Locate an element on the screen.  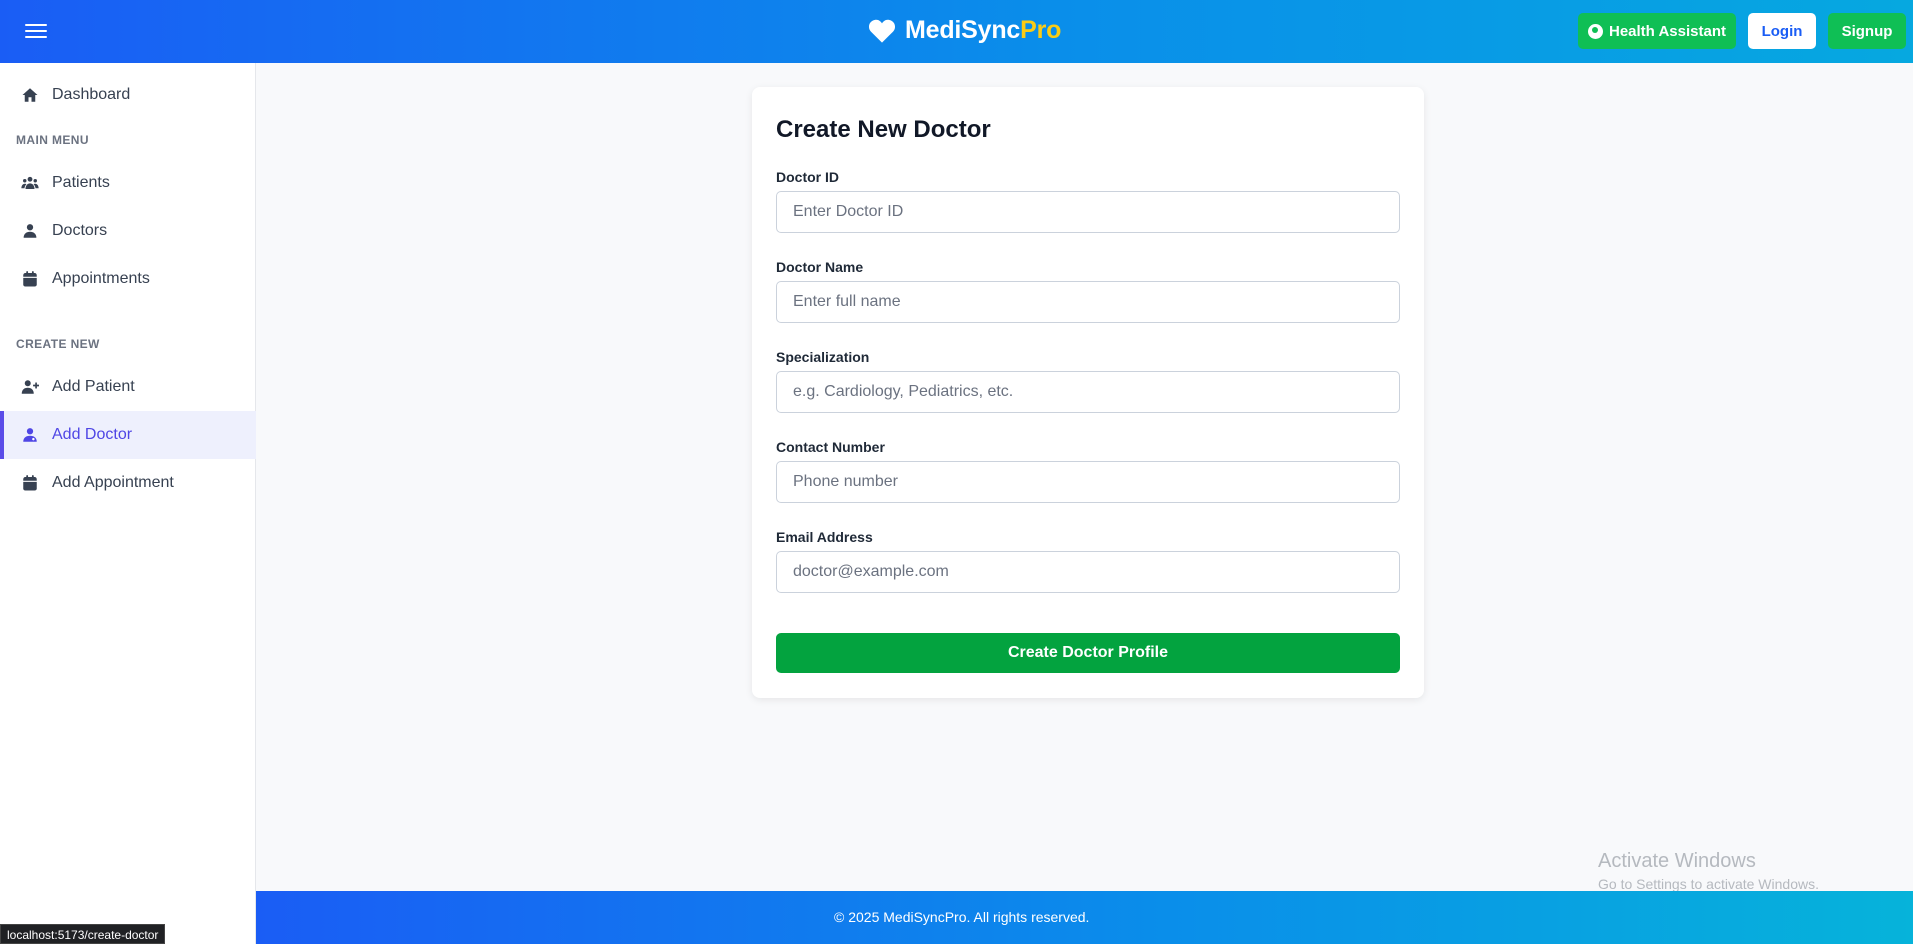
specialization-input is located at coordinates (1088, 392).